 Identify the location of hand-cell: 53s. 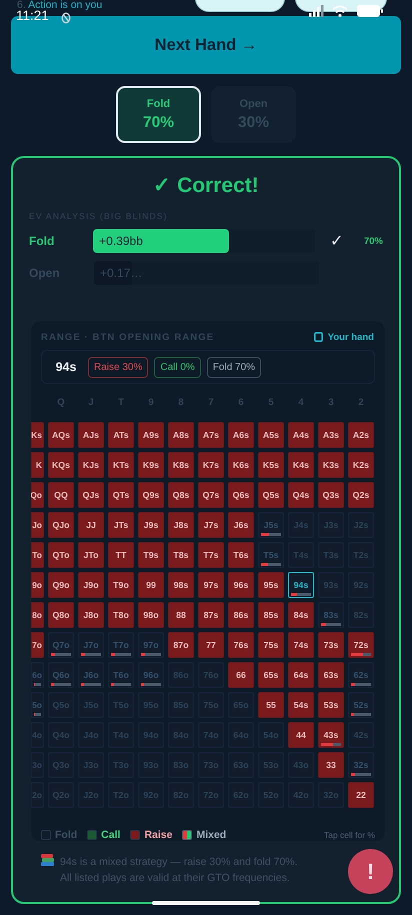
(331, 705).